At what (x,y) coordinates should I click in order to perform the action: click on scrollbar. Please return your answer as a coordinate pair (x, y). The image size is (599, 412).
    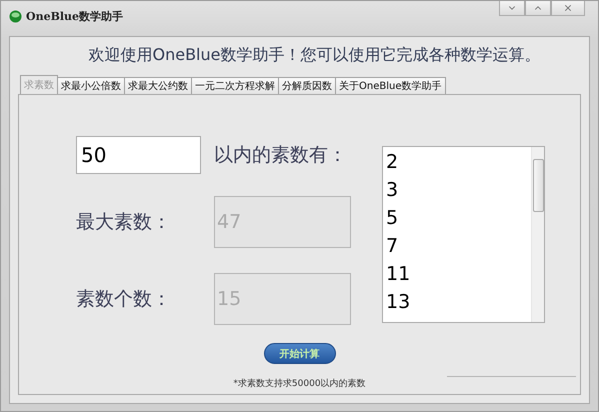
    Looking at the image, I should click on (537, 234).